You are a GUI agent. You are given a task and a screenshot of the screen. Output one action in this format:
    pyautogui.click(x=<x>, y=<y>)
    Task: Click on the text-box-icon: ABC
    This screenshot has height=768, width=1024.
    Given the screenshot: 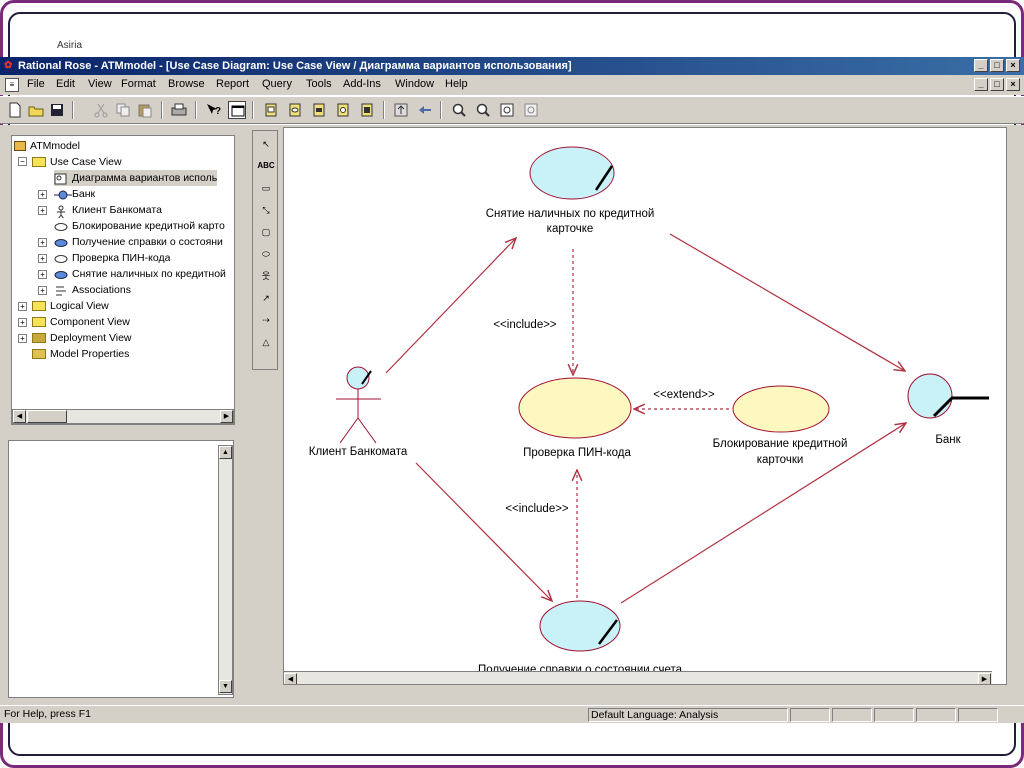 What is the action you would take?
    pyautogui.click(x=266, y=166)
    